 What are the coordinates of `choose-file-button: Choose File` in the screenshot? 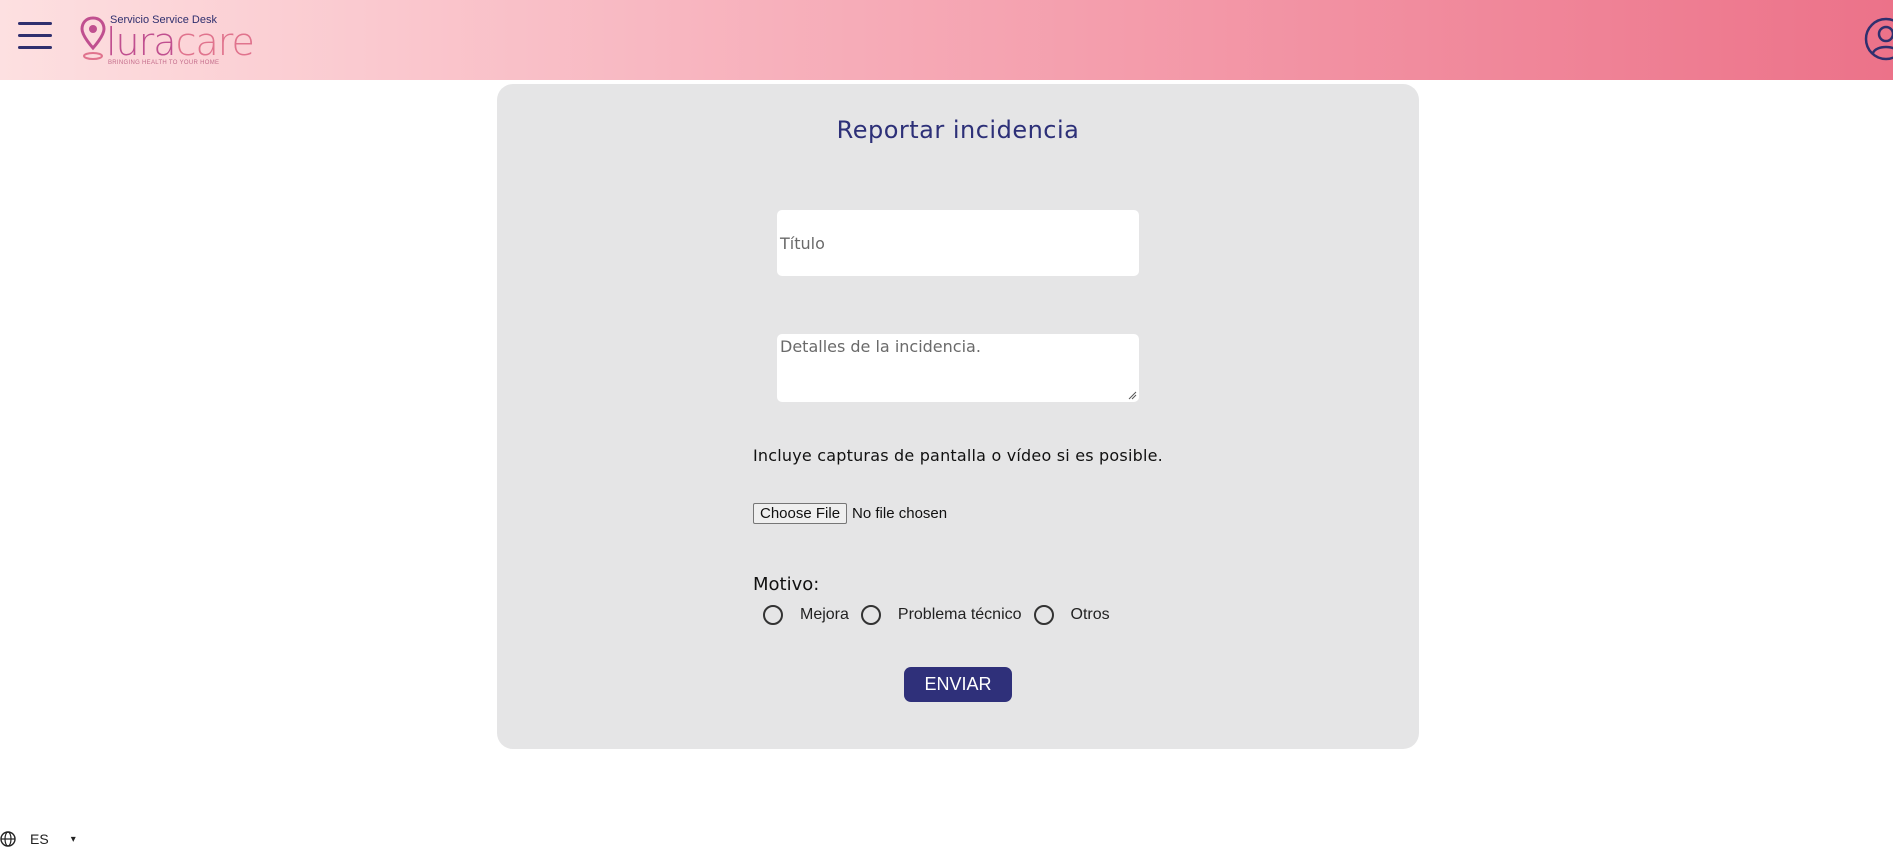 It's located at (800, 513).